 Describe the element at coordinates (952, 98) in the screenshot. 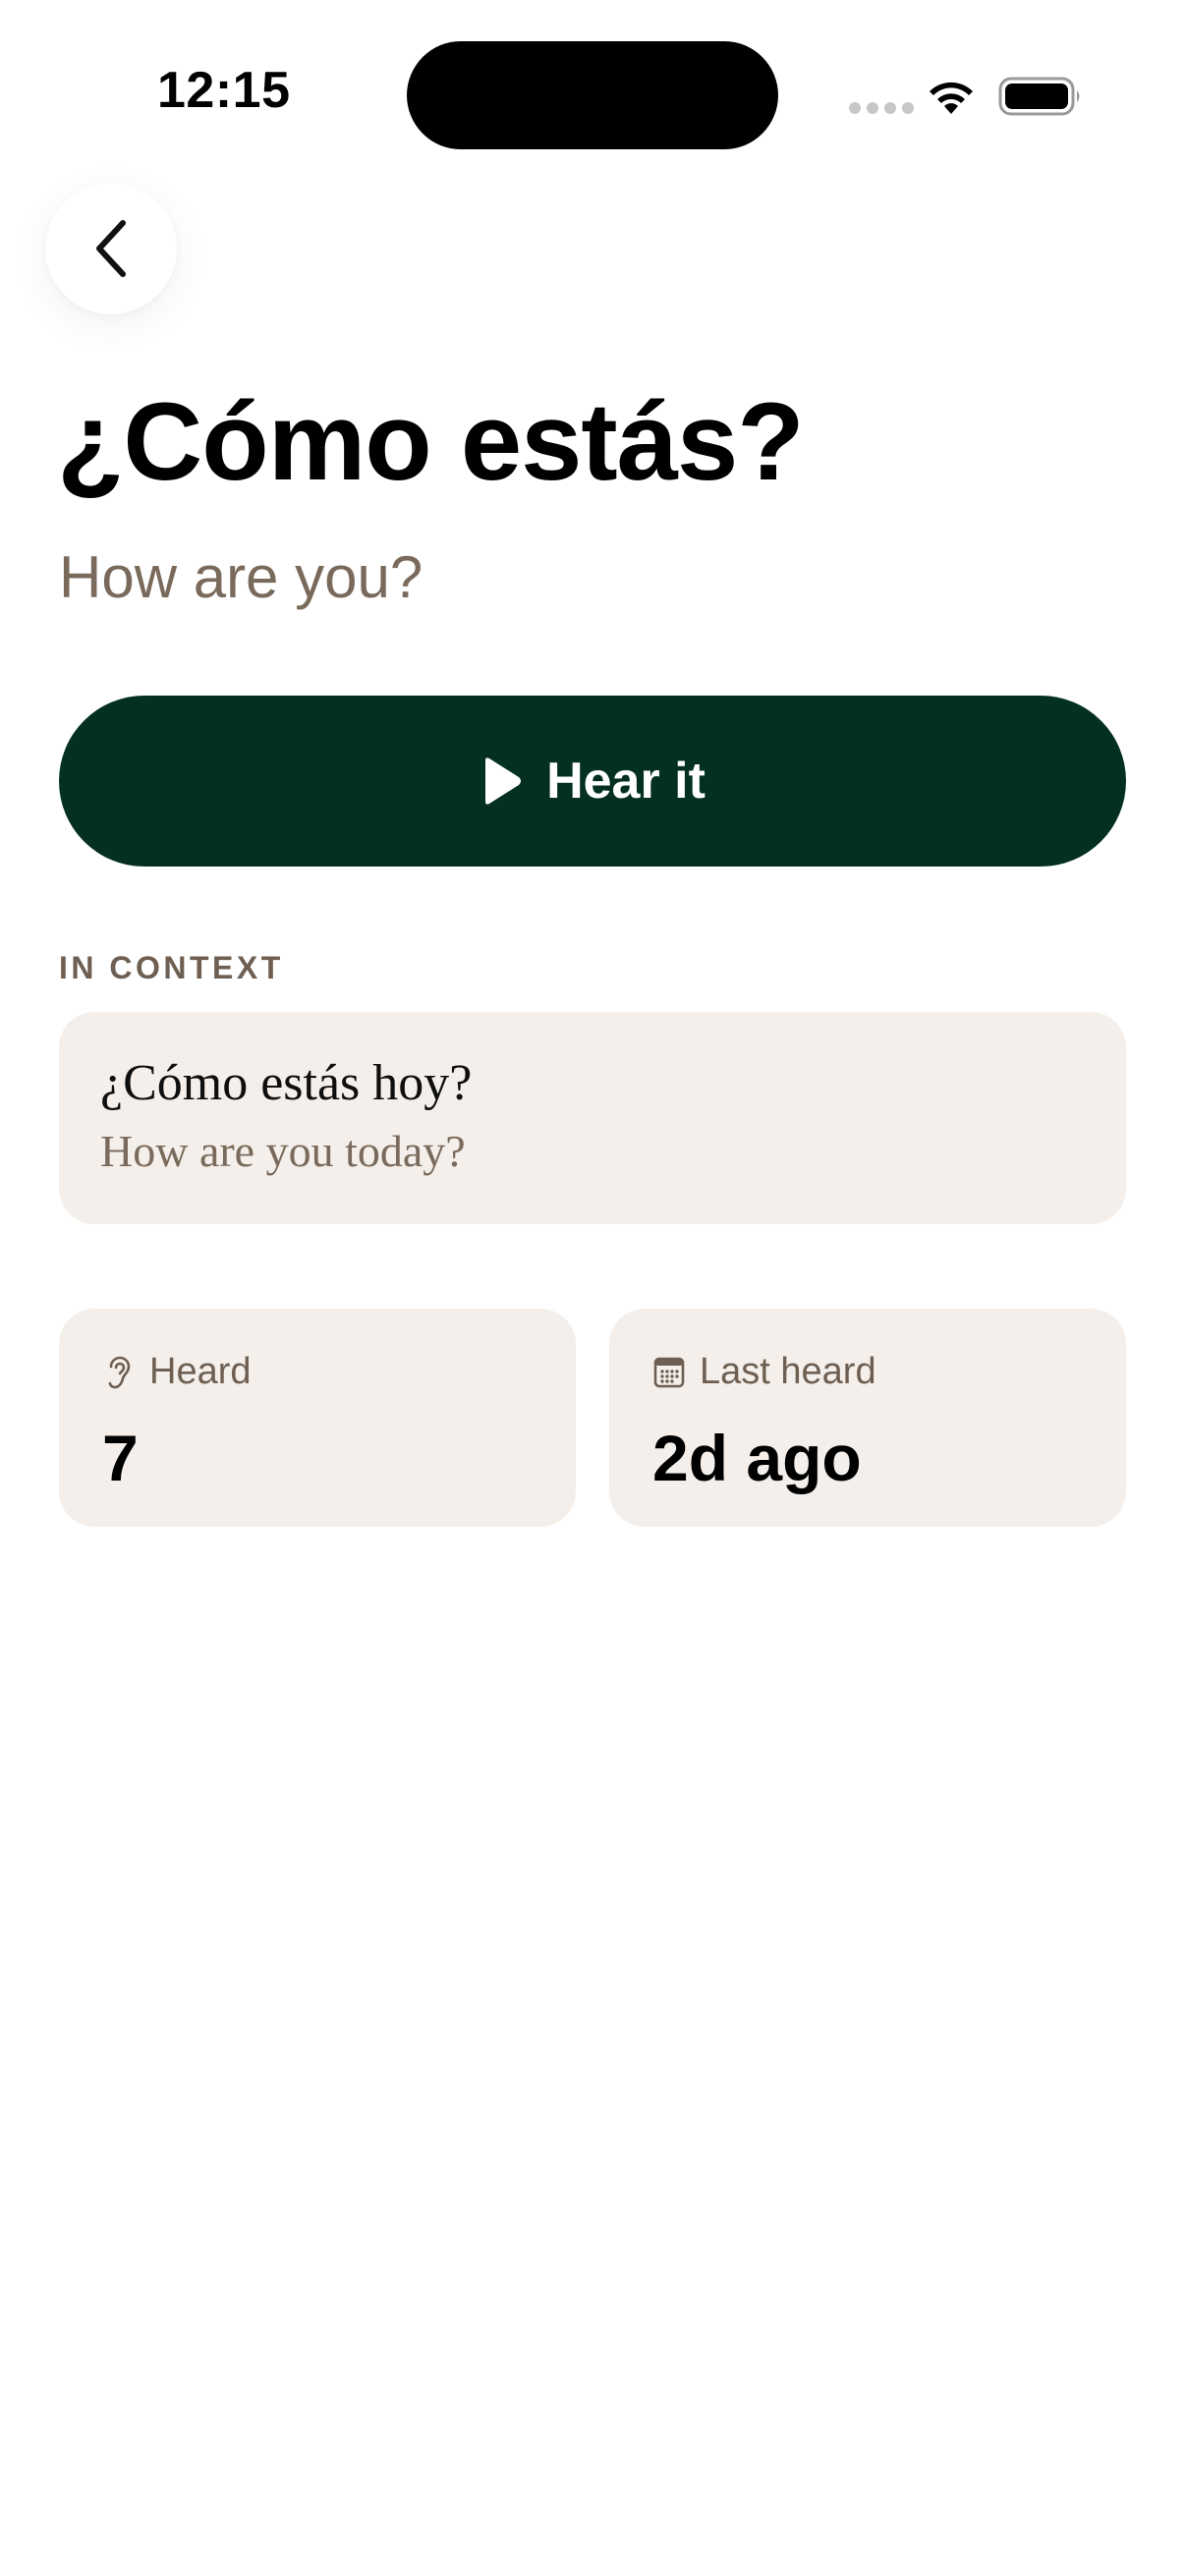

I see `wifi-icon` at that location.